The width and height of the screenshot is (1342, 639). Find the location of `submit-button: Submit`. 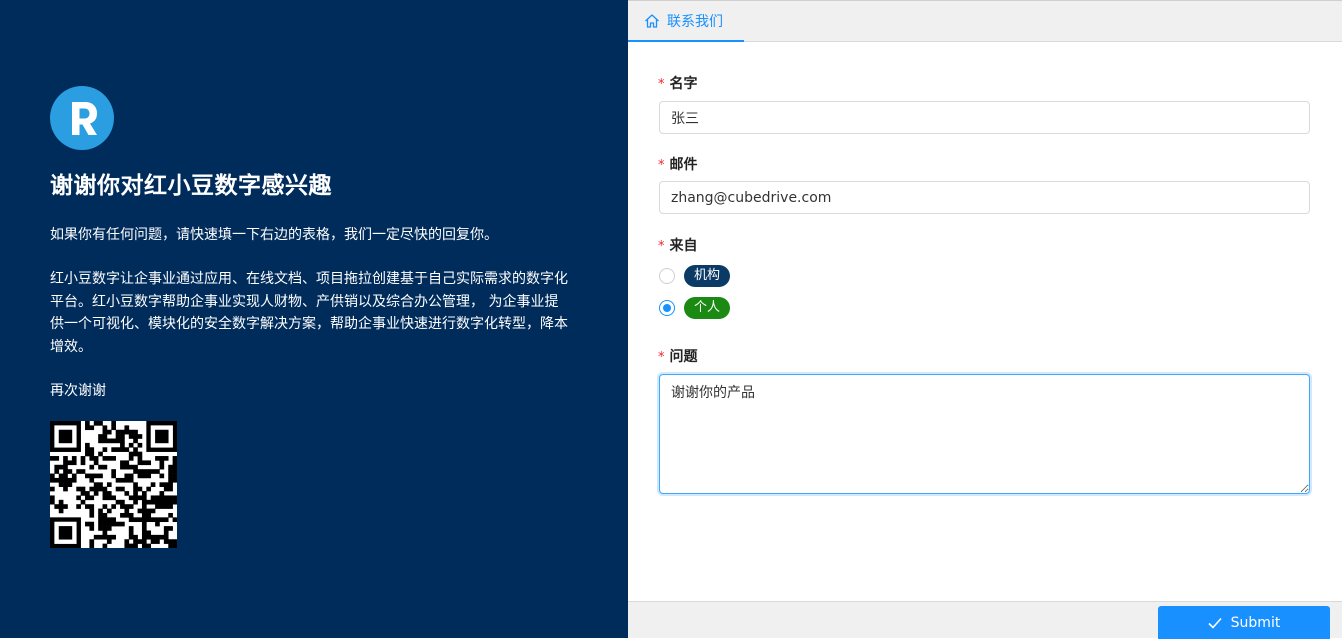

submit-button: Submit is located at coordinates (1244, 622).